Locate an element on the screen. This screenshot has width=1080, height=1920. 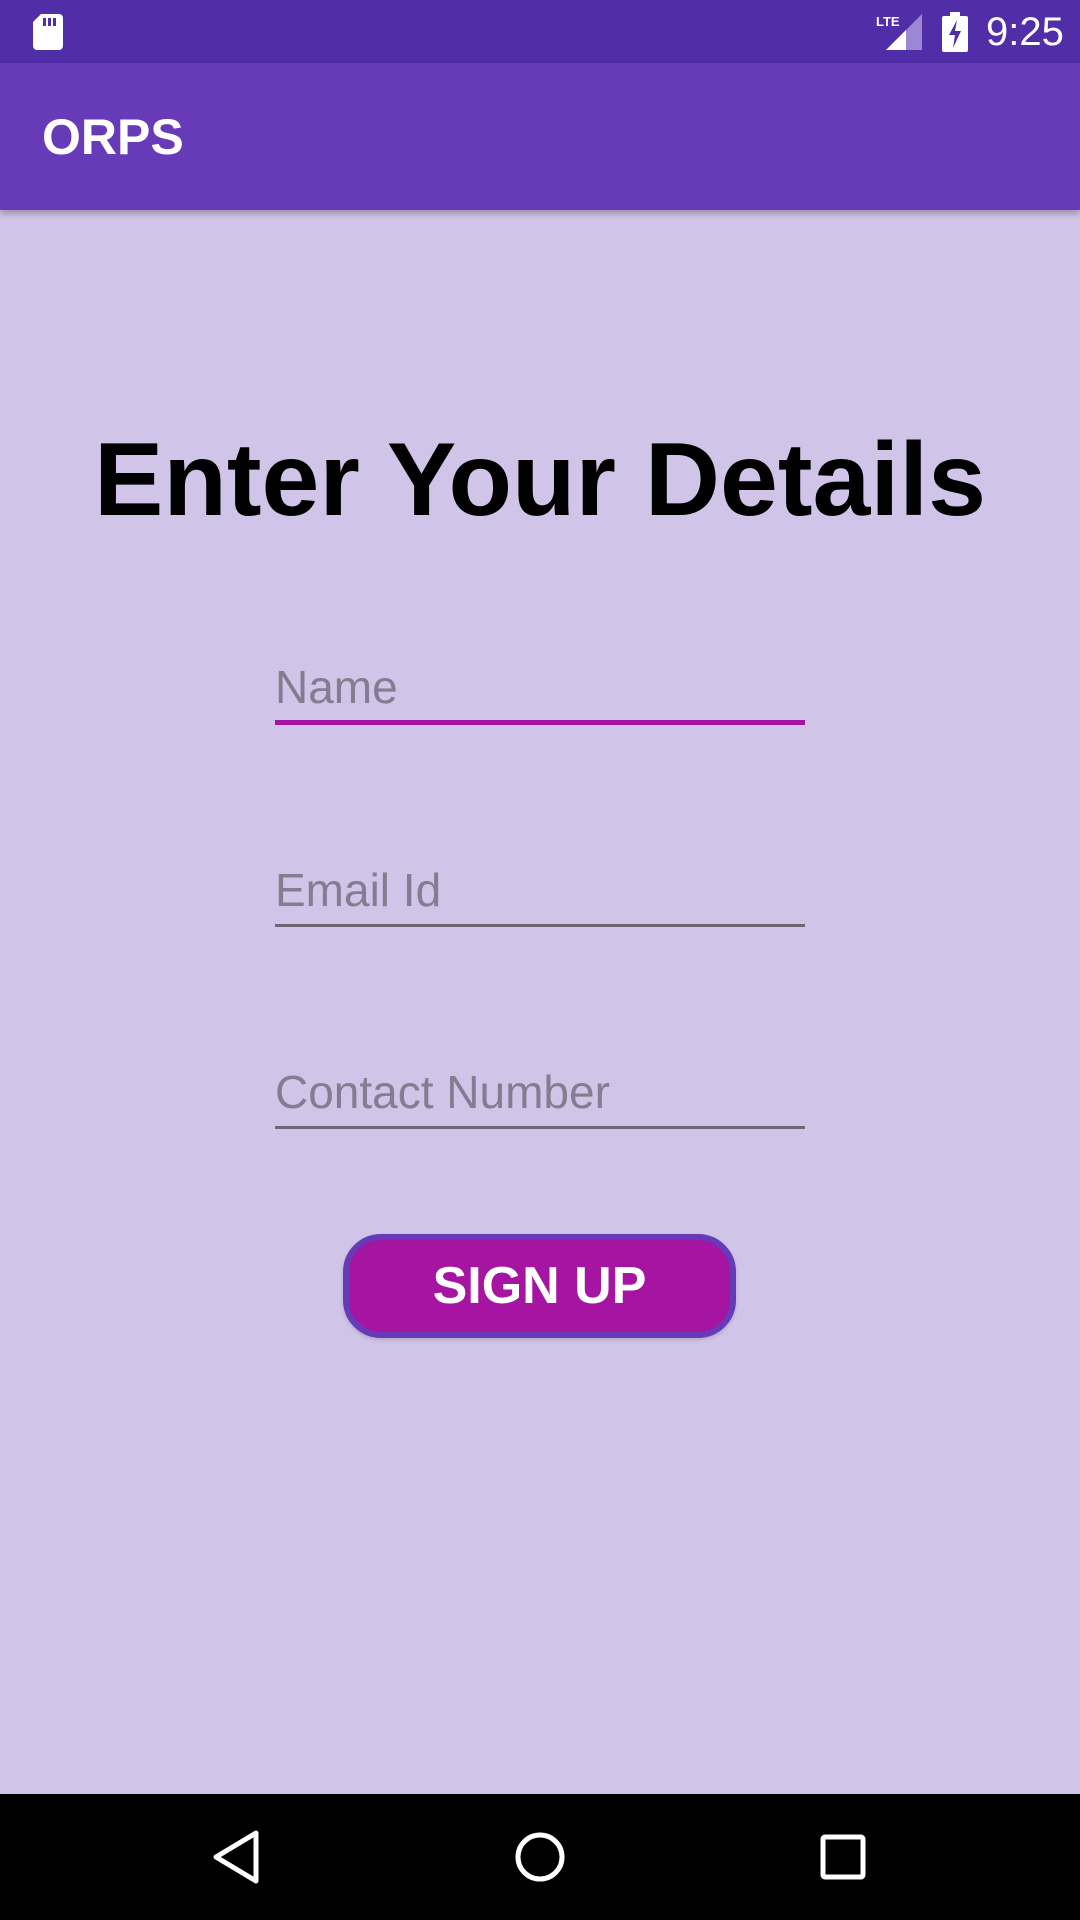
status-bar: LTE 9:25 is located at coordinates (540, 31).